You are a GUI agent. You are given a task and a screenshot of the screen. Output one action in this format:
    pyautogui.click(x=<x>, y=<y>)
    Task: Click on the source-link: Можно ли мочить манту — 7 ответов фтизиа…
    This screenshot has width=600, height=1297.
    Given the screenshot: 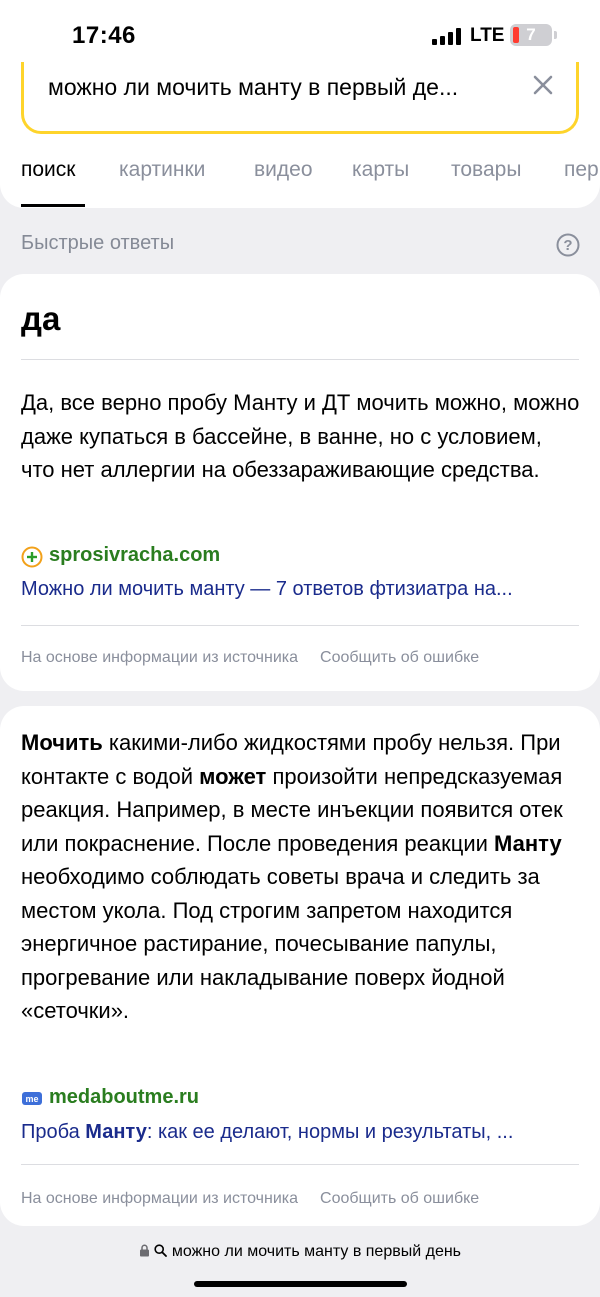 What is the action you would take?
    pyautogui.click(x=301, y=589)
    